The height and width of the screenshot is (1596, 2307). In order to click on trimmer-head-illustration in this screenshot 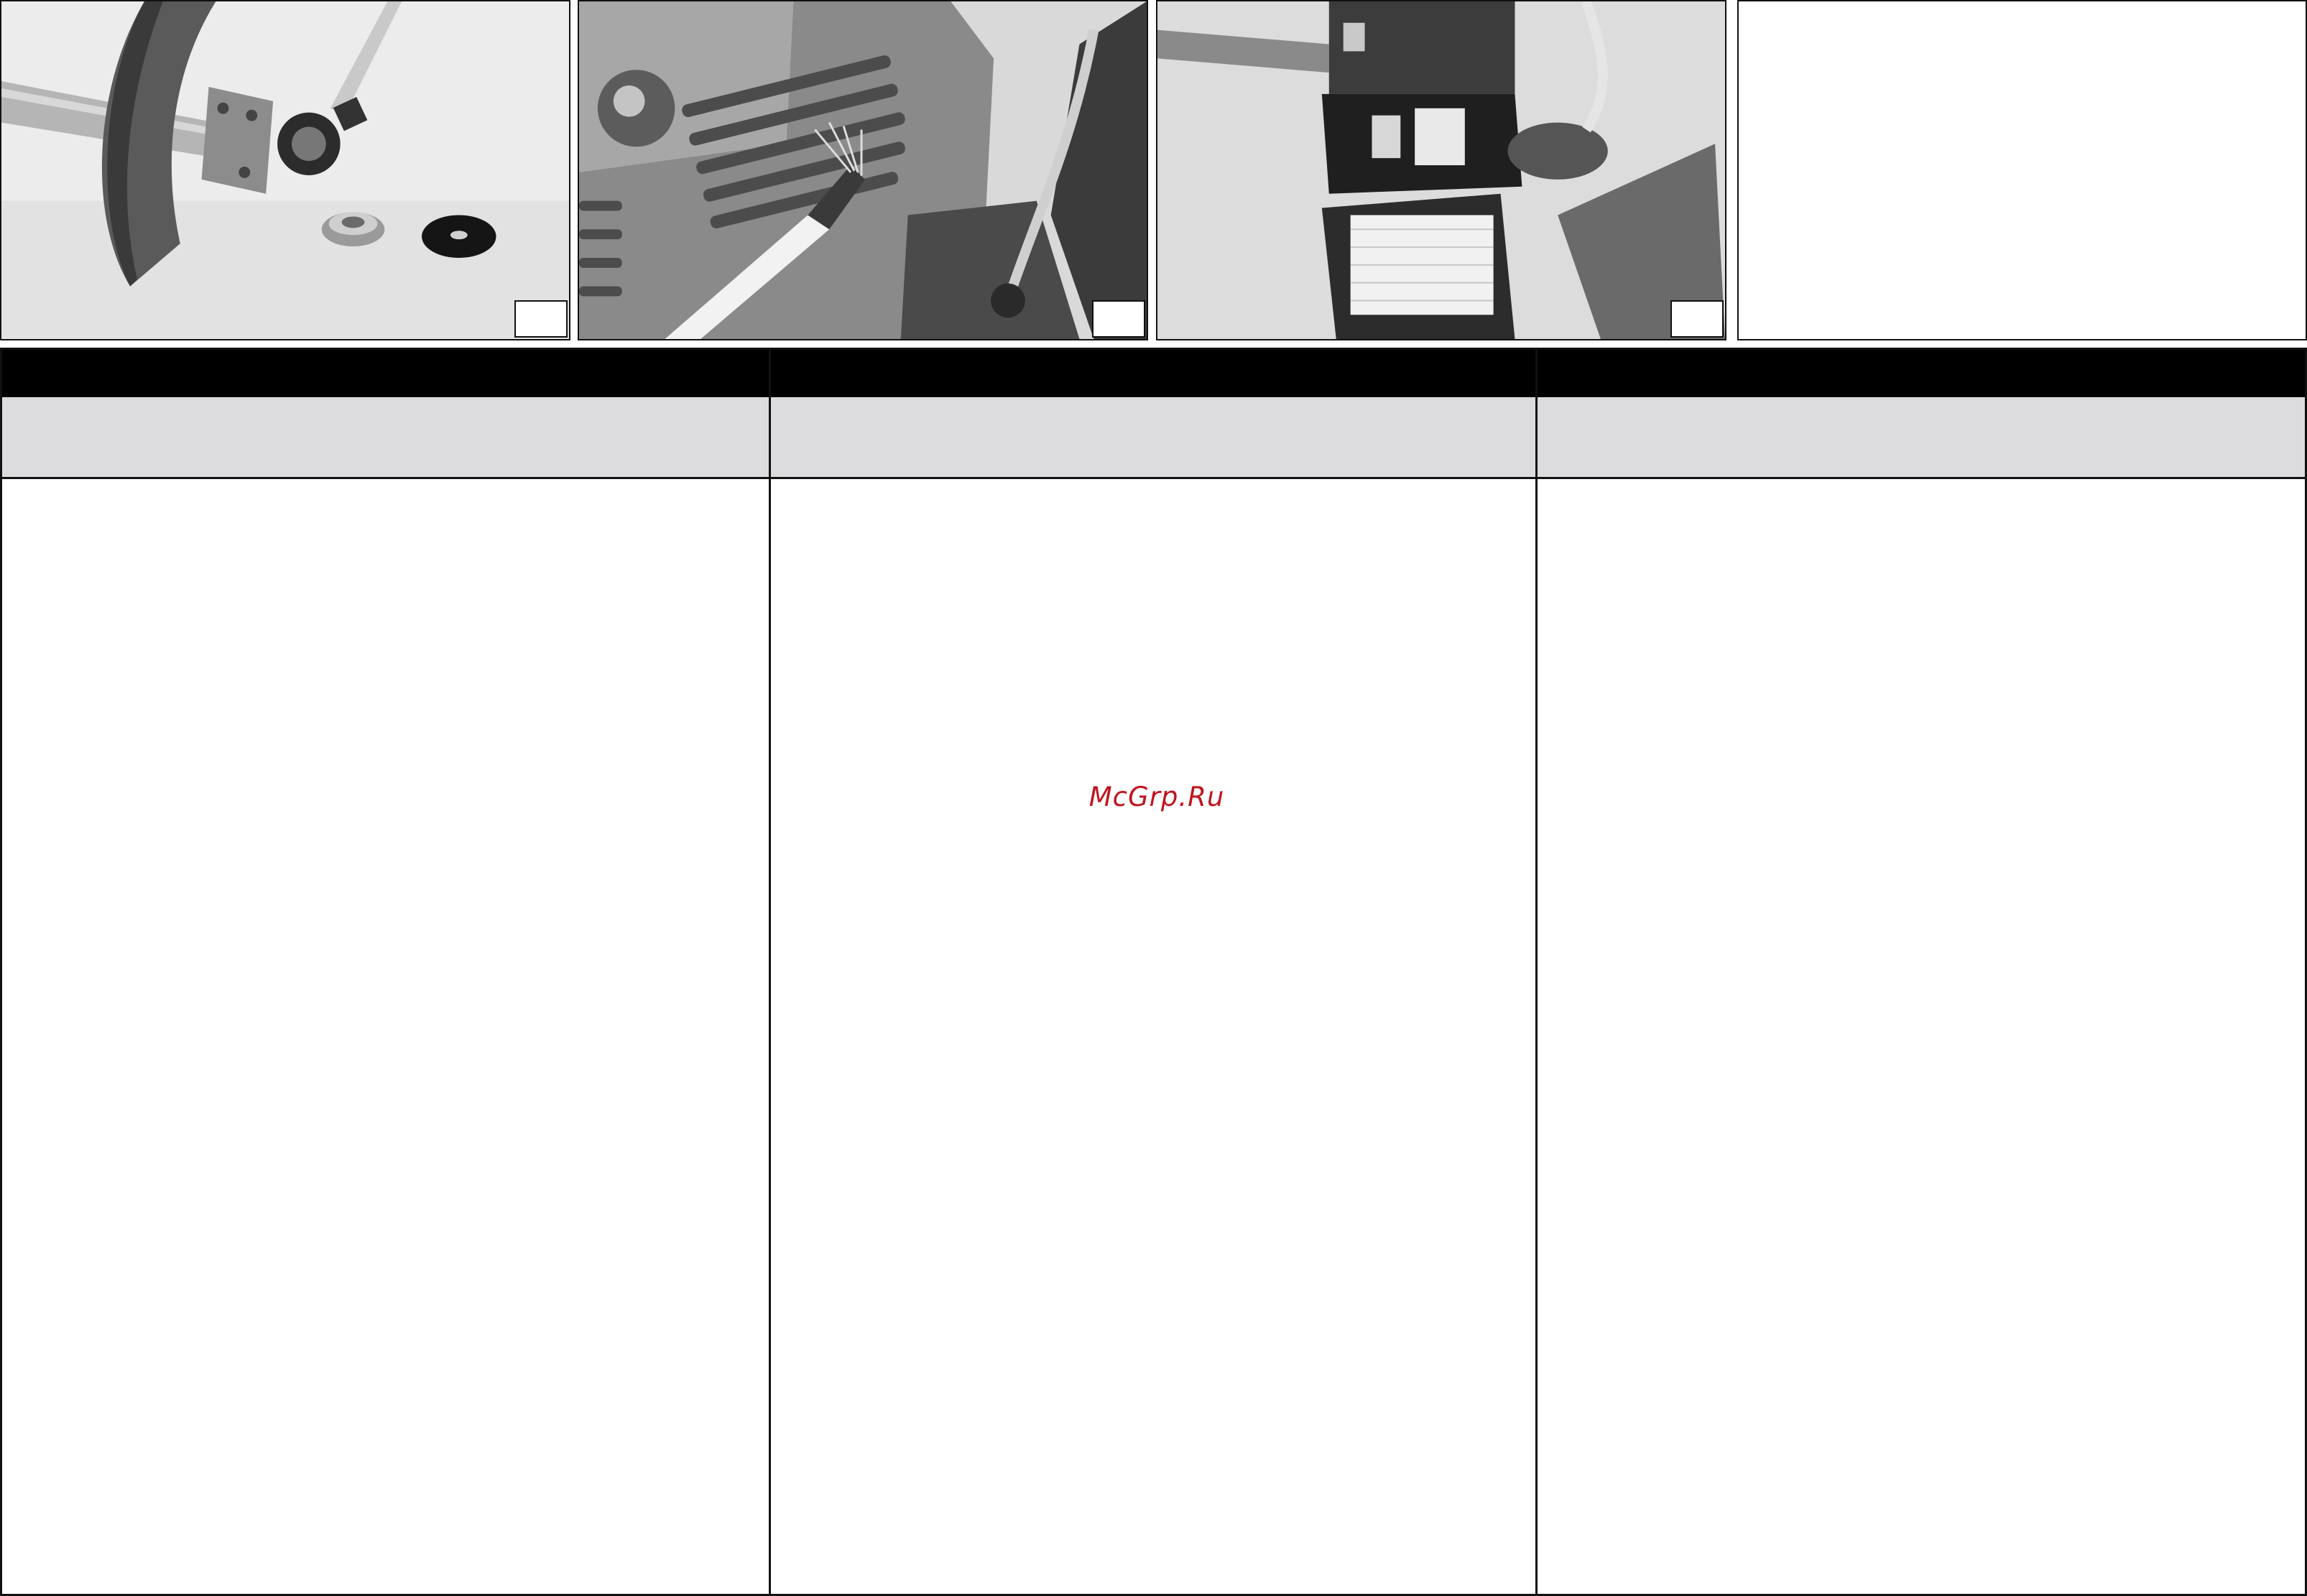, I will do `click(285, 170)`.